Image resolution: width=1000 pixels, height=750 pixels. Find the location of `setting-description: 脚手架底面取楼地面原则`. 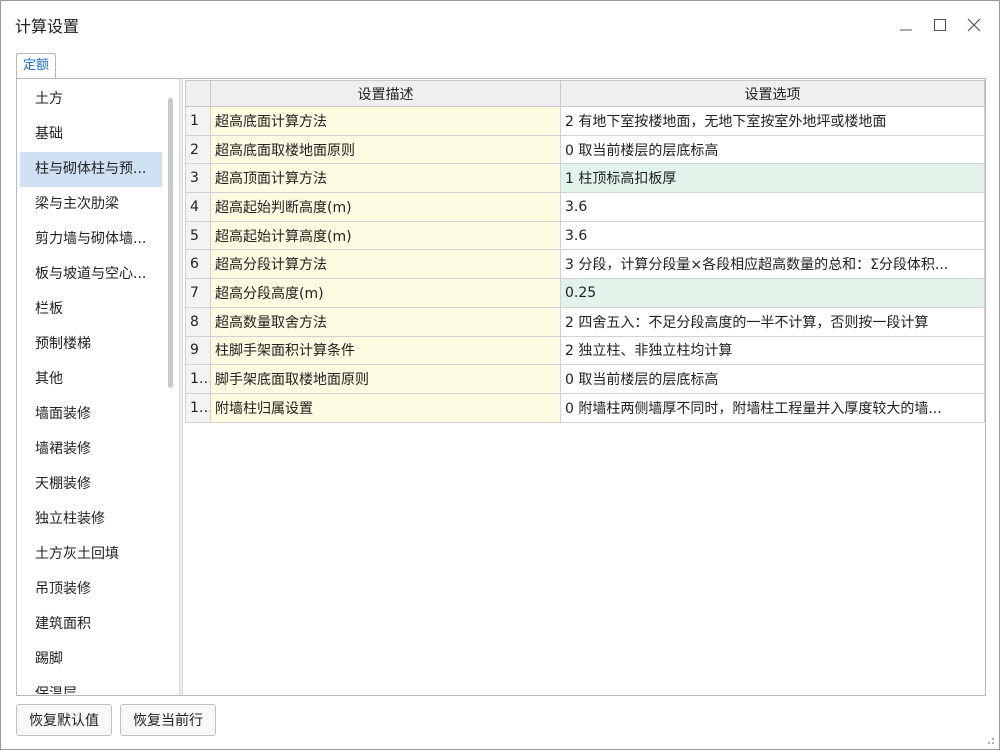

setting-description: 脚手架底面取楼地面原则 is located at coordinates (385, 379).